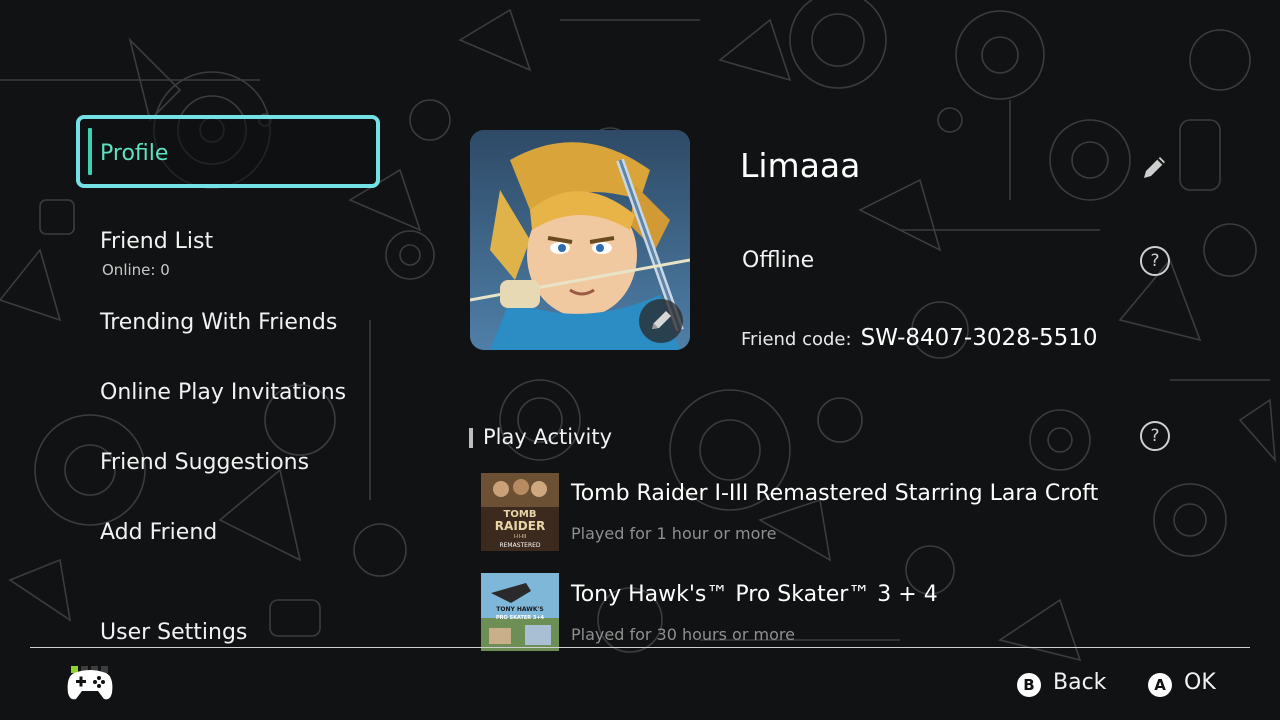 The width and height of the screenshot is (1280, 720). What do you see at coordinates (223, 392) in the screenshot?
I see `sidebar-item-online-play-invitations: Online Play Invitations` at bounding box center [223, 392].